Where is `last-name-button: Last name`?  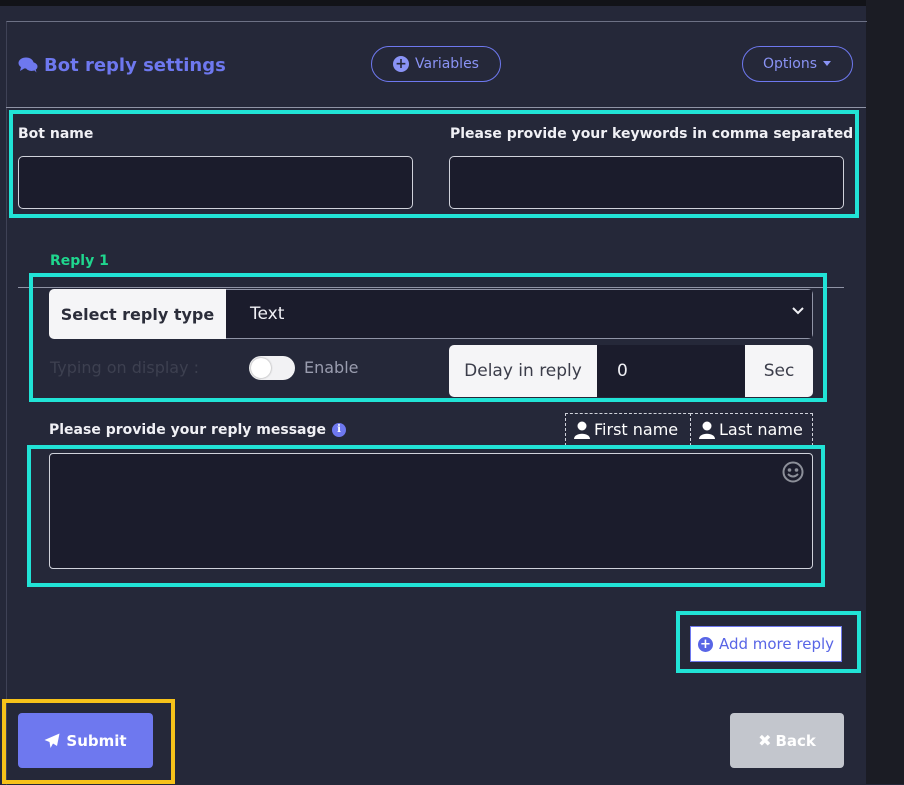 last-name-button: Last name is located at coordinates (751, 429).